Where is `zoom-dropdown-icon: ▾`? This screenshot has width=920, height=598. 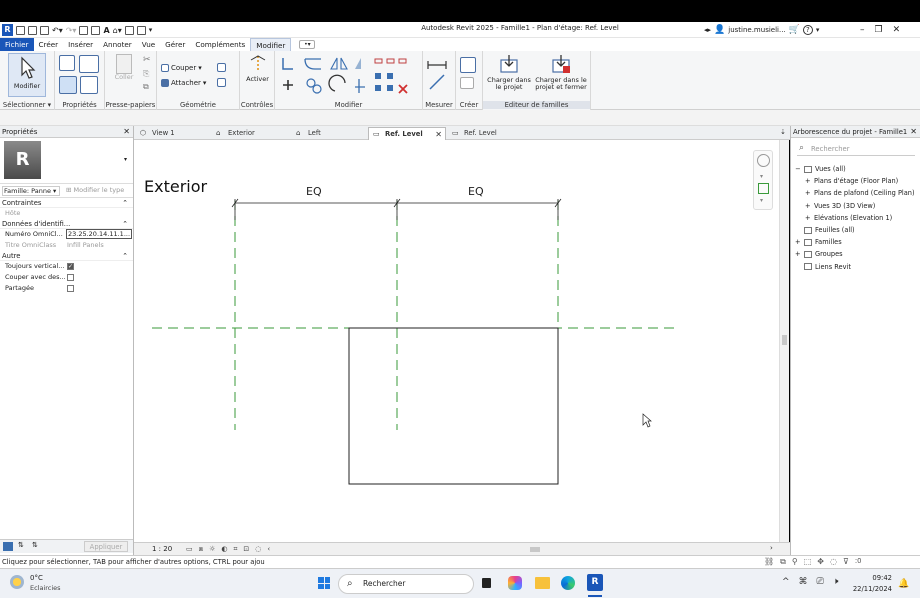 zoom-dropdown-icon: ▾ is located at coordinates (761, 200).